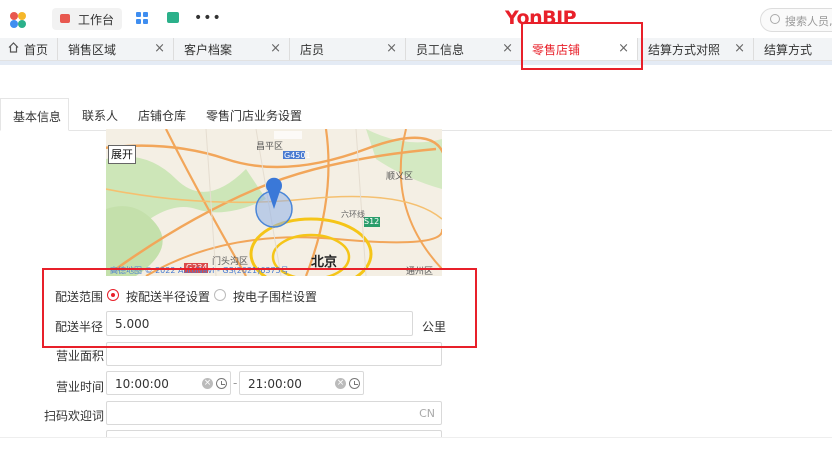  Describe the element at coordinates (80, 356) in the screenshot. I see `area-label: 营业面积` at that location.